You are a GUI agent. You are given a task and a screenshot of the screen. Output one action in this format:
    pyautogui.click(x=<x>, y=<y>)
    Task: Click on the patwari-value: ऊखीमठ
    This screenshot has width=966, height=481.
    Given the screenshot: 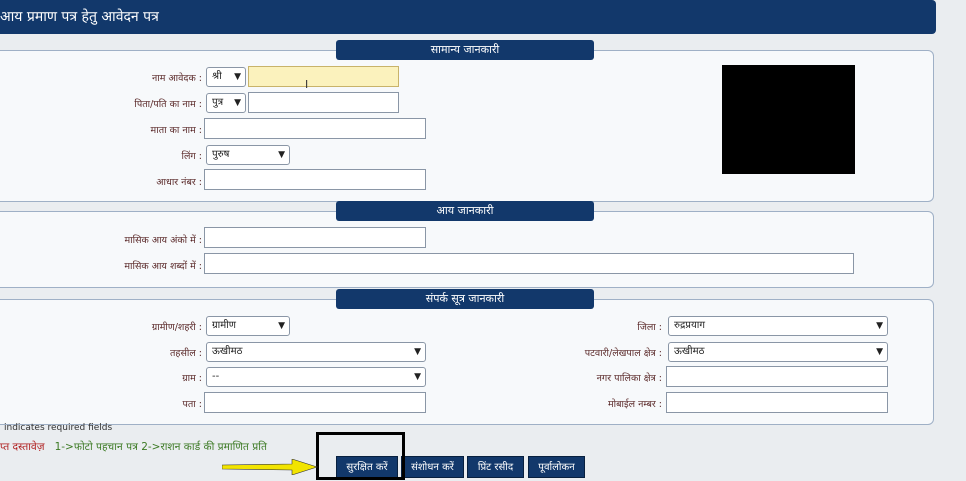 What is the action you would take?
    pyautogui.click(x=689, y=351)
    